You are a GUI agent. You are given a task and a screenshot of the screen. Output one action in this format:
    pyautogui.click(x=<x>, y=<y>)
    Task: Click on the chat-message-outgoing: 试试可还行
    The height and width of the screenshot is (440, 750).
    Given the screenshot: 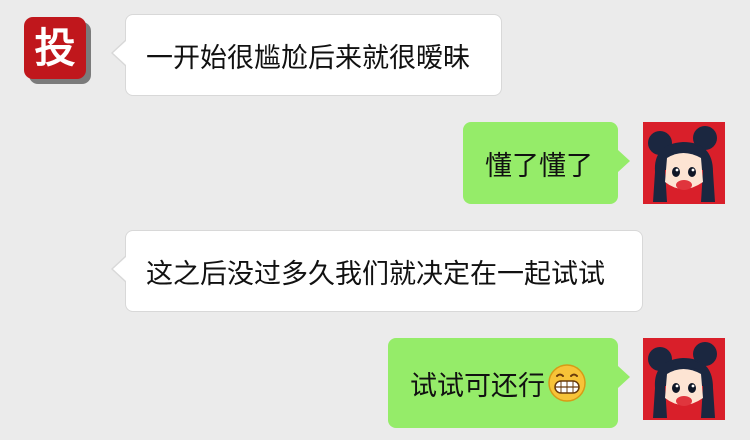 What is the action you would take?
    pyautogui.click(x=509, y=383)
    